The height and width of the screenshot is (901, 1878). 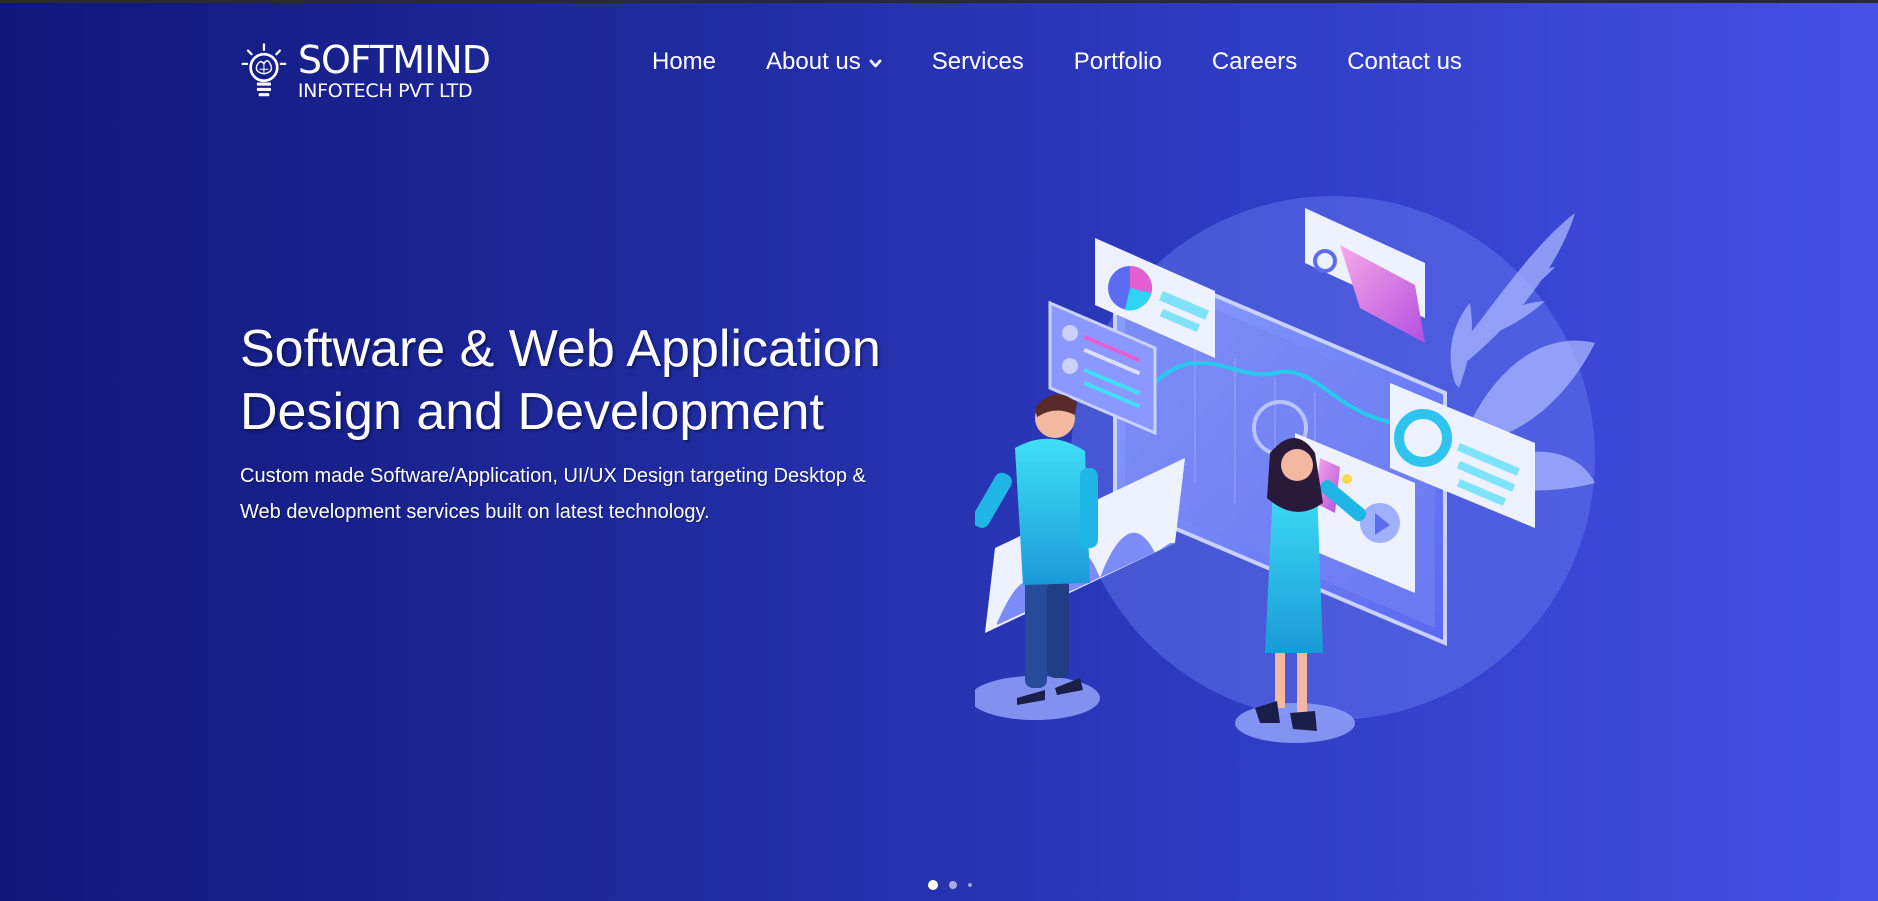 I want to click on nav-contact-us: Contact us, so click(x=1404, y=62).